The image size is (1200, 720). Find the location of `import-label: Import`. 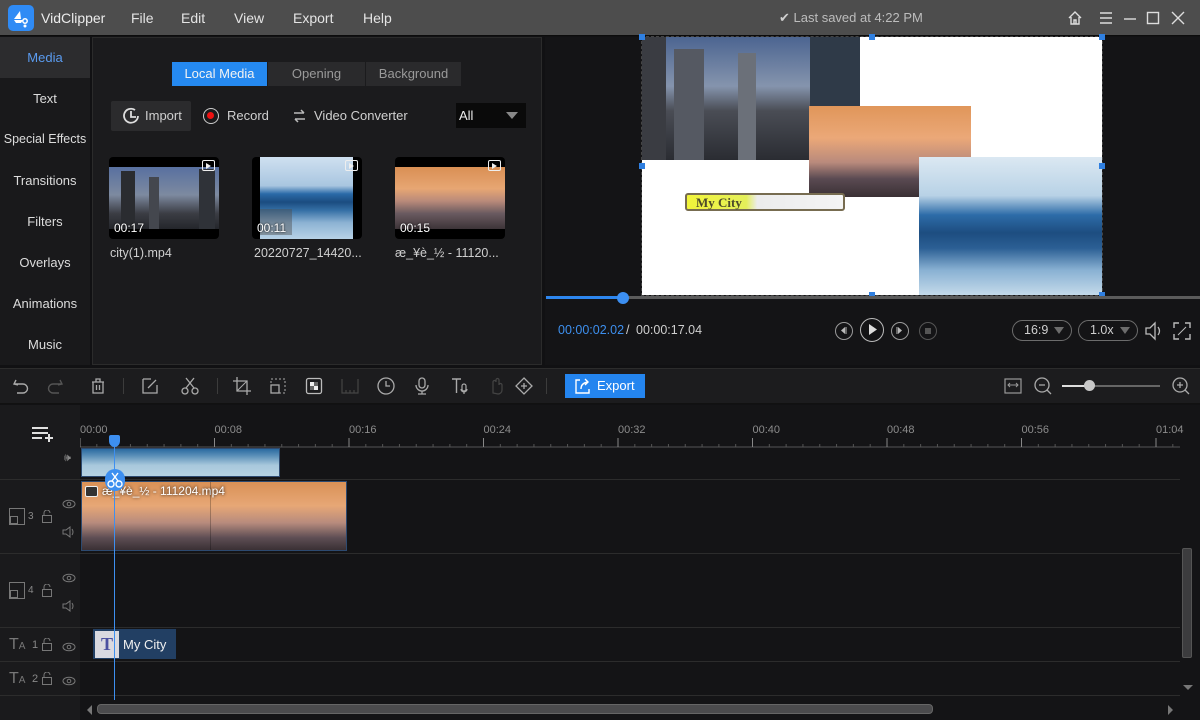

import-label: Import is located at coordinates (163, 115).